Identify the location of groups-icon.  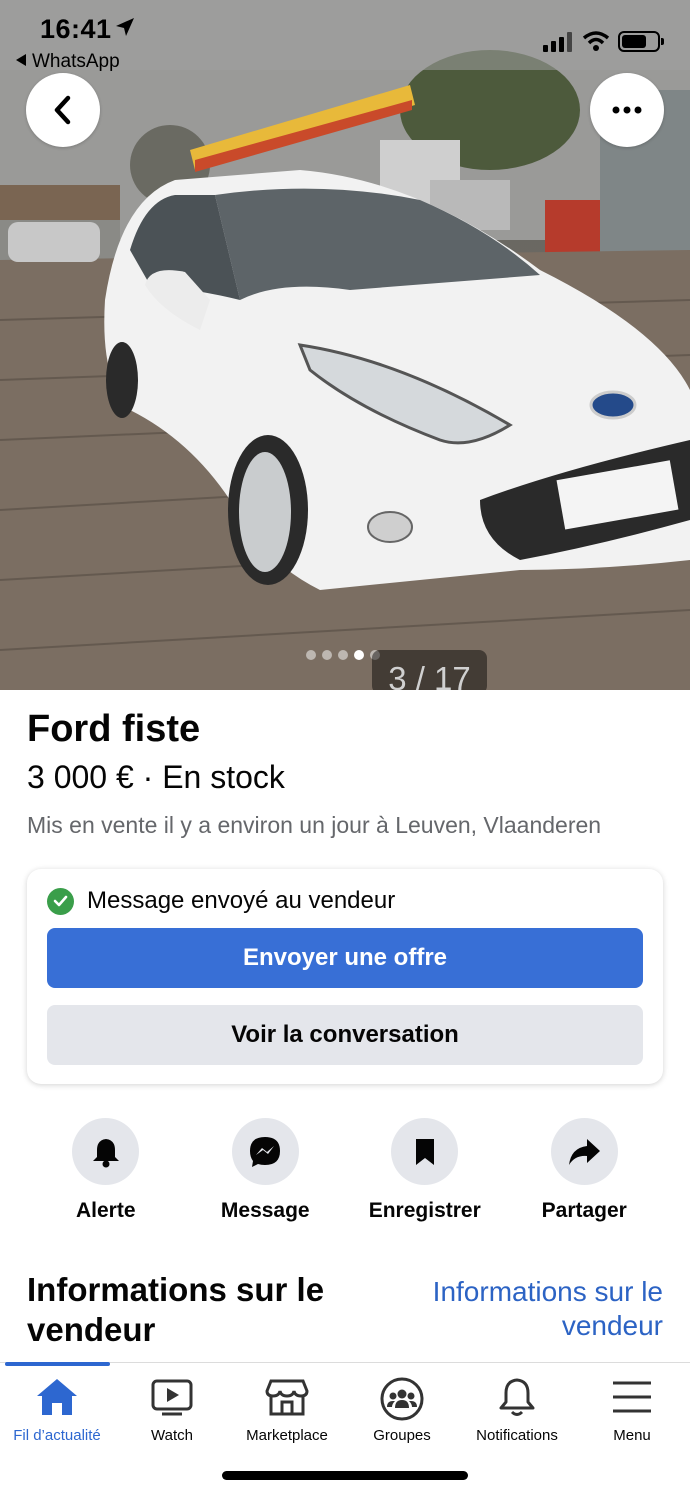
(402, 1399).